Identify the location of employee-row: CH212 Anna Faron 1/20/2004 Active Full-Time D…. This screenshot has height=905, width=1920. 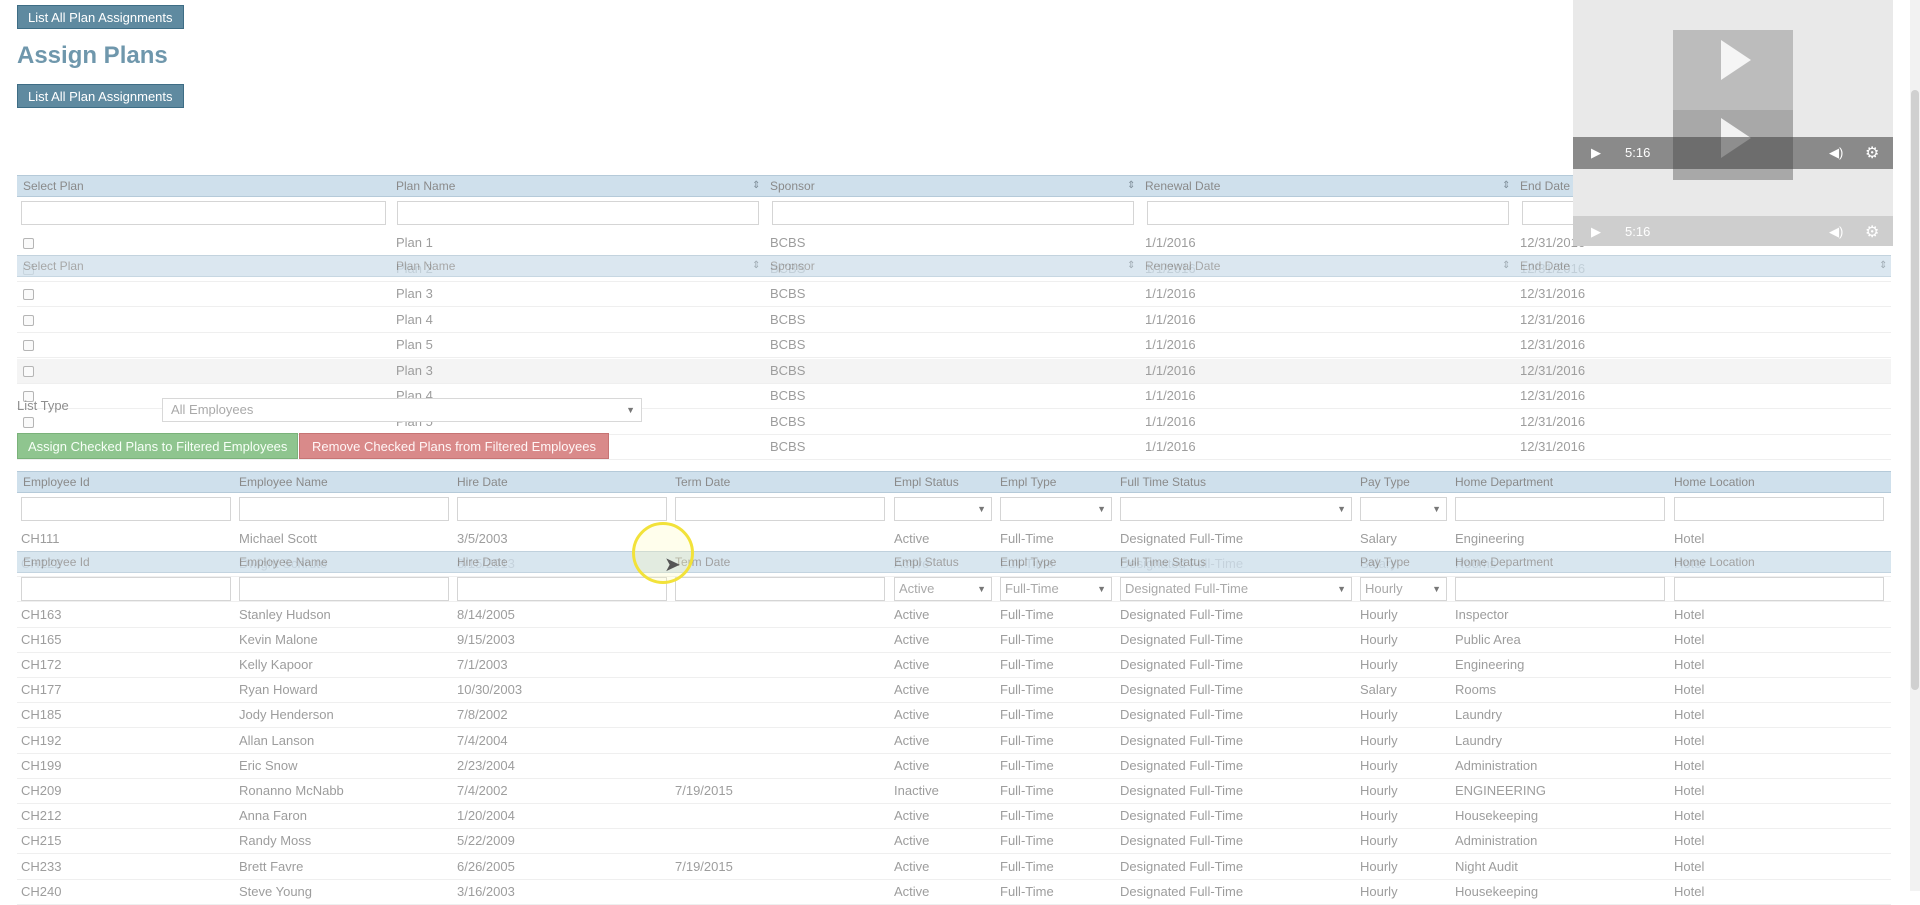
(954, 817).